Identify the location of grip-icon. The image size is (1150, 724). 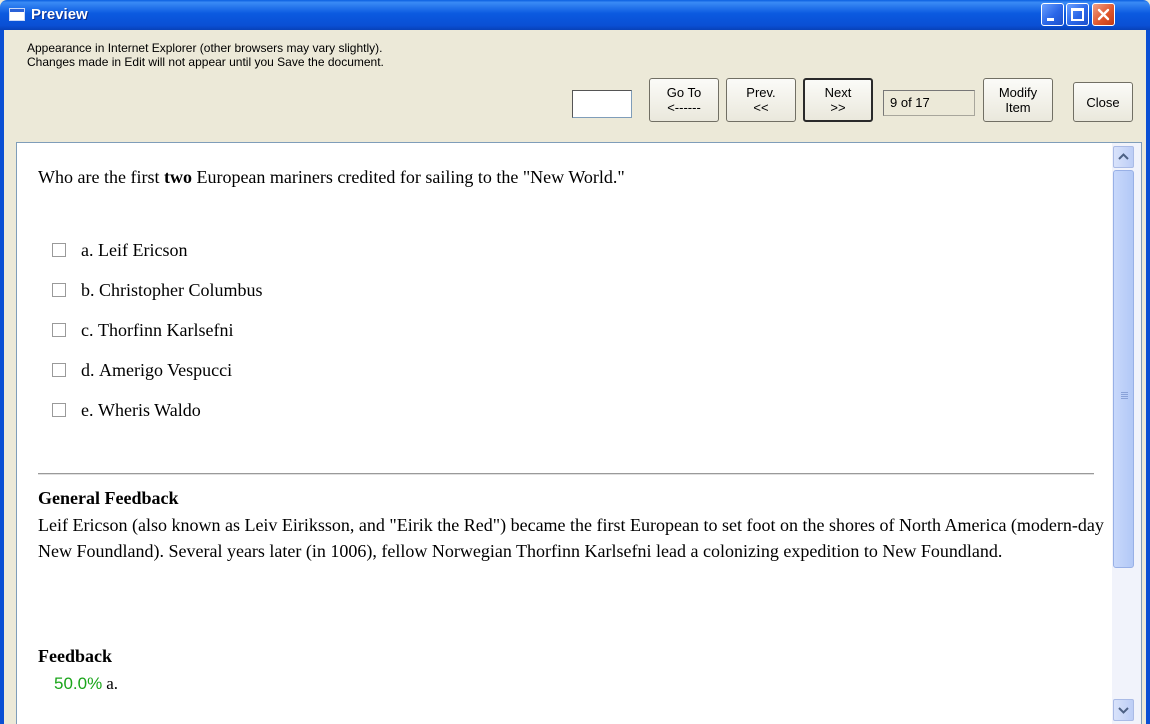
(1124, 396).